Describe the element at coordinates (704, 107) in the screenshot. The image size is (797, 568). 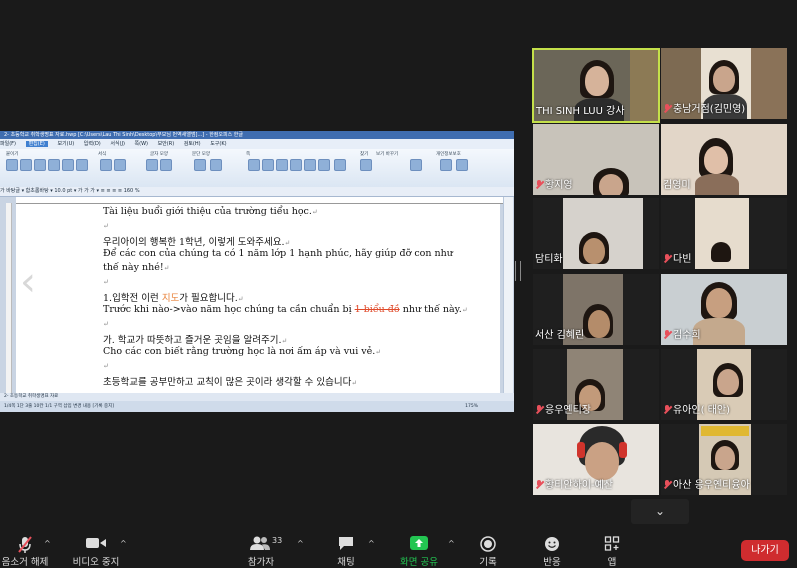
I see `participant-name: 충남거점(김민영)` at that location.